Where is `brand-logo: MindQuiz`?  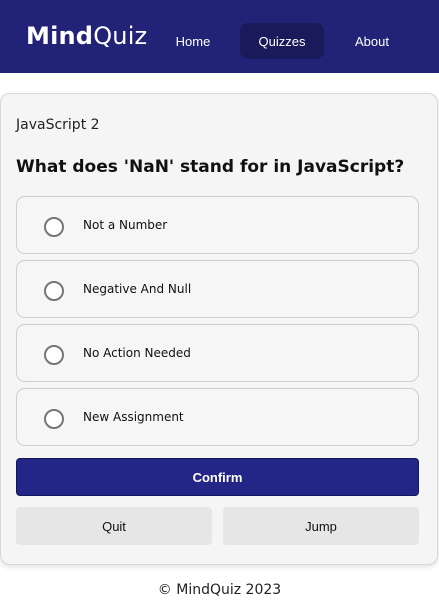 brand-logo: MindQuiz is located at coordinates (86, 36).